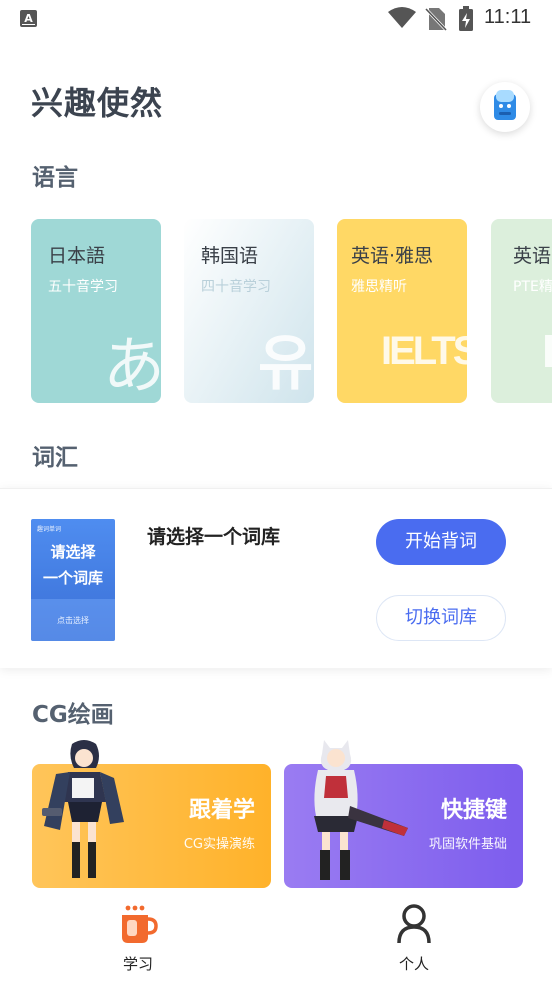  I want to click on mascot-icon, so click(505, 105).